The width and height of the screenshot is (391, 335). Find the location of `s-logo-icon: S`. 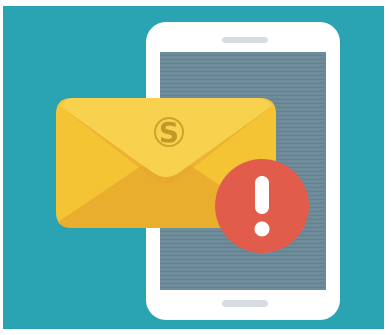

s-logo-icon: S is located at coordinates (169, 132).